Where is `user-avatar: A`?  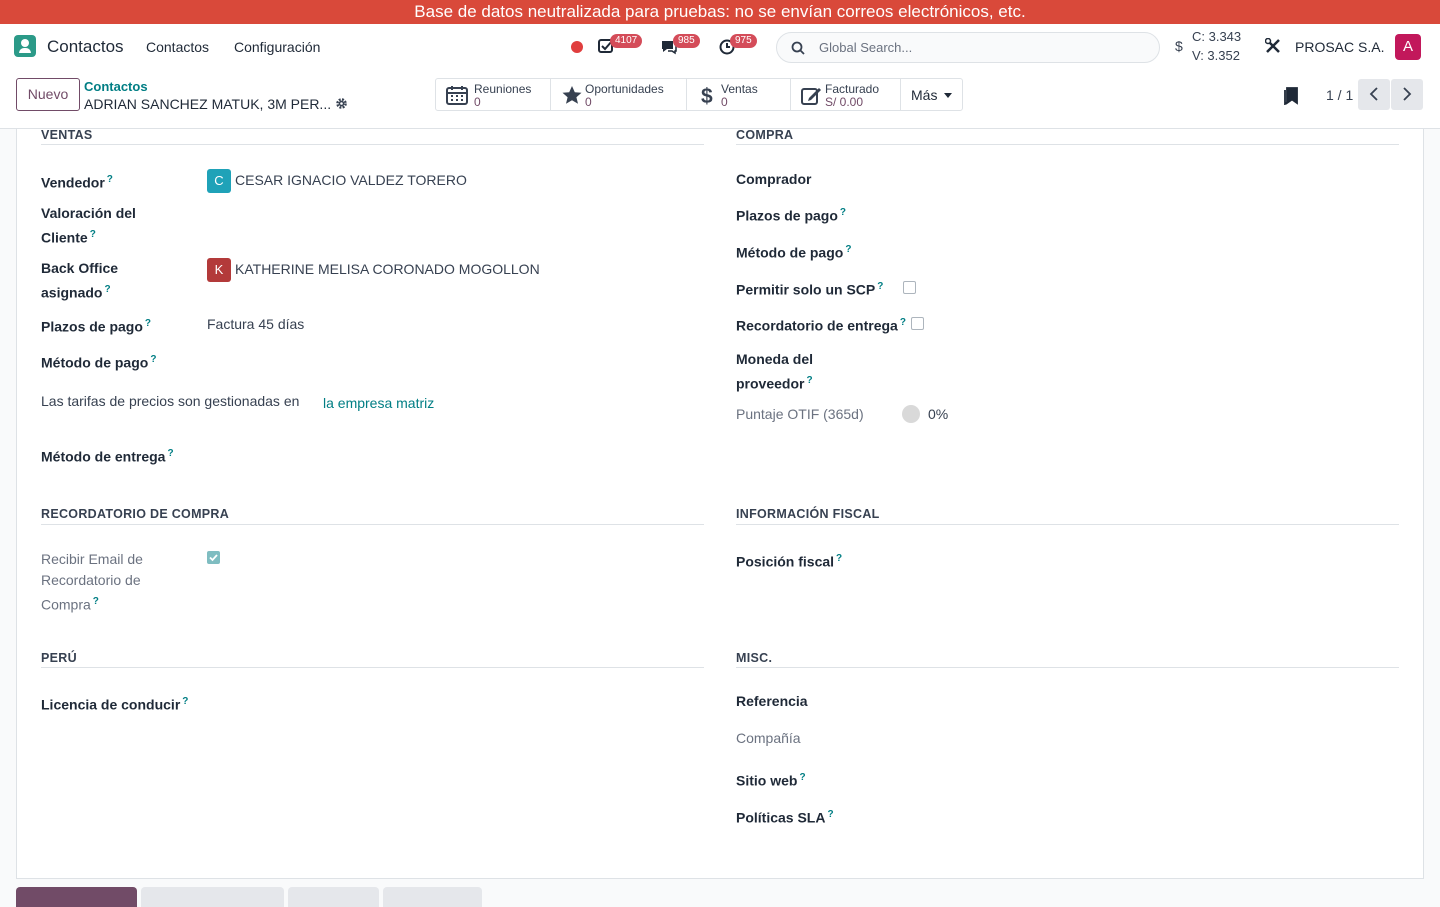 user-avatar: A is located at coordinates (1408, 47).